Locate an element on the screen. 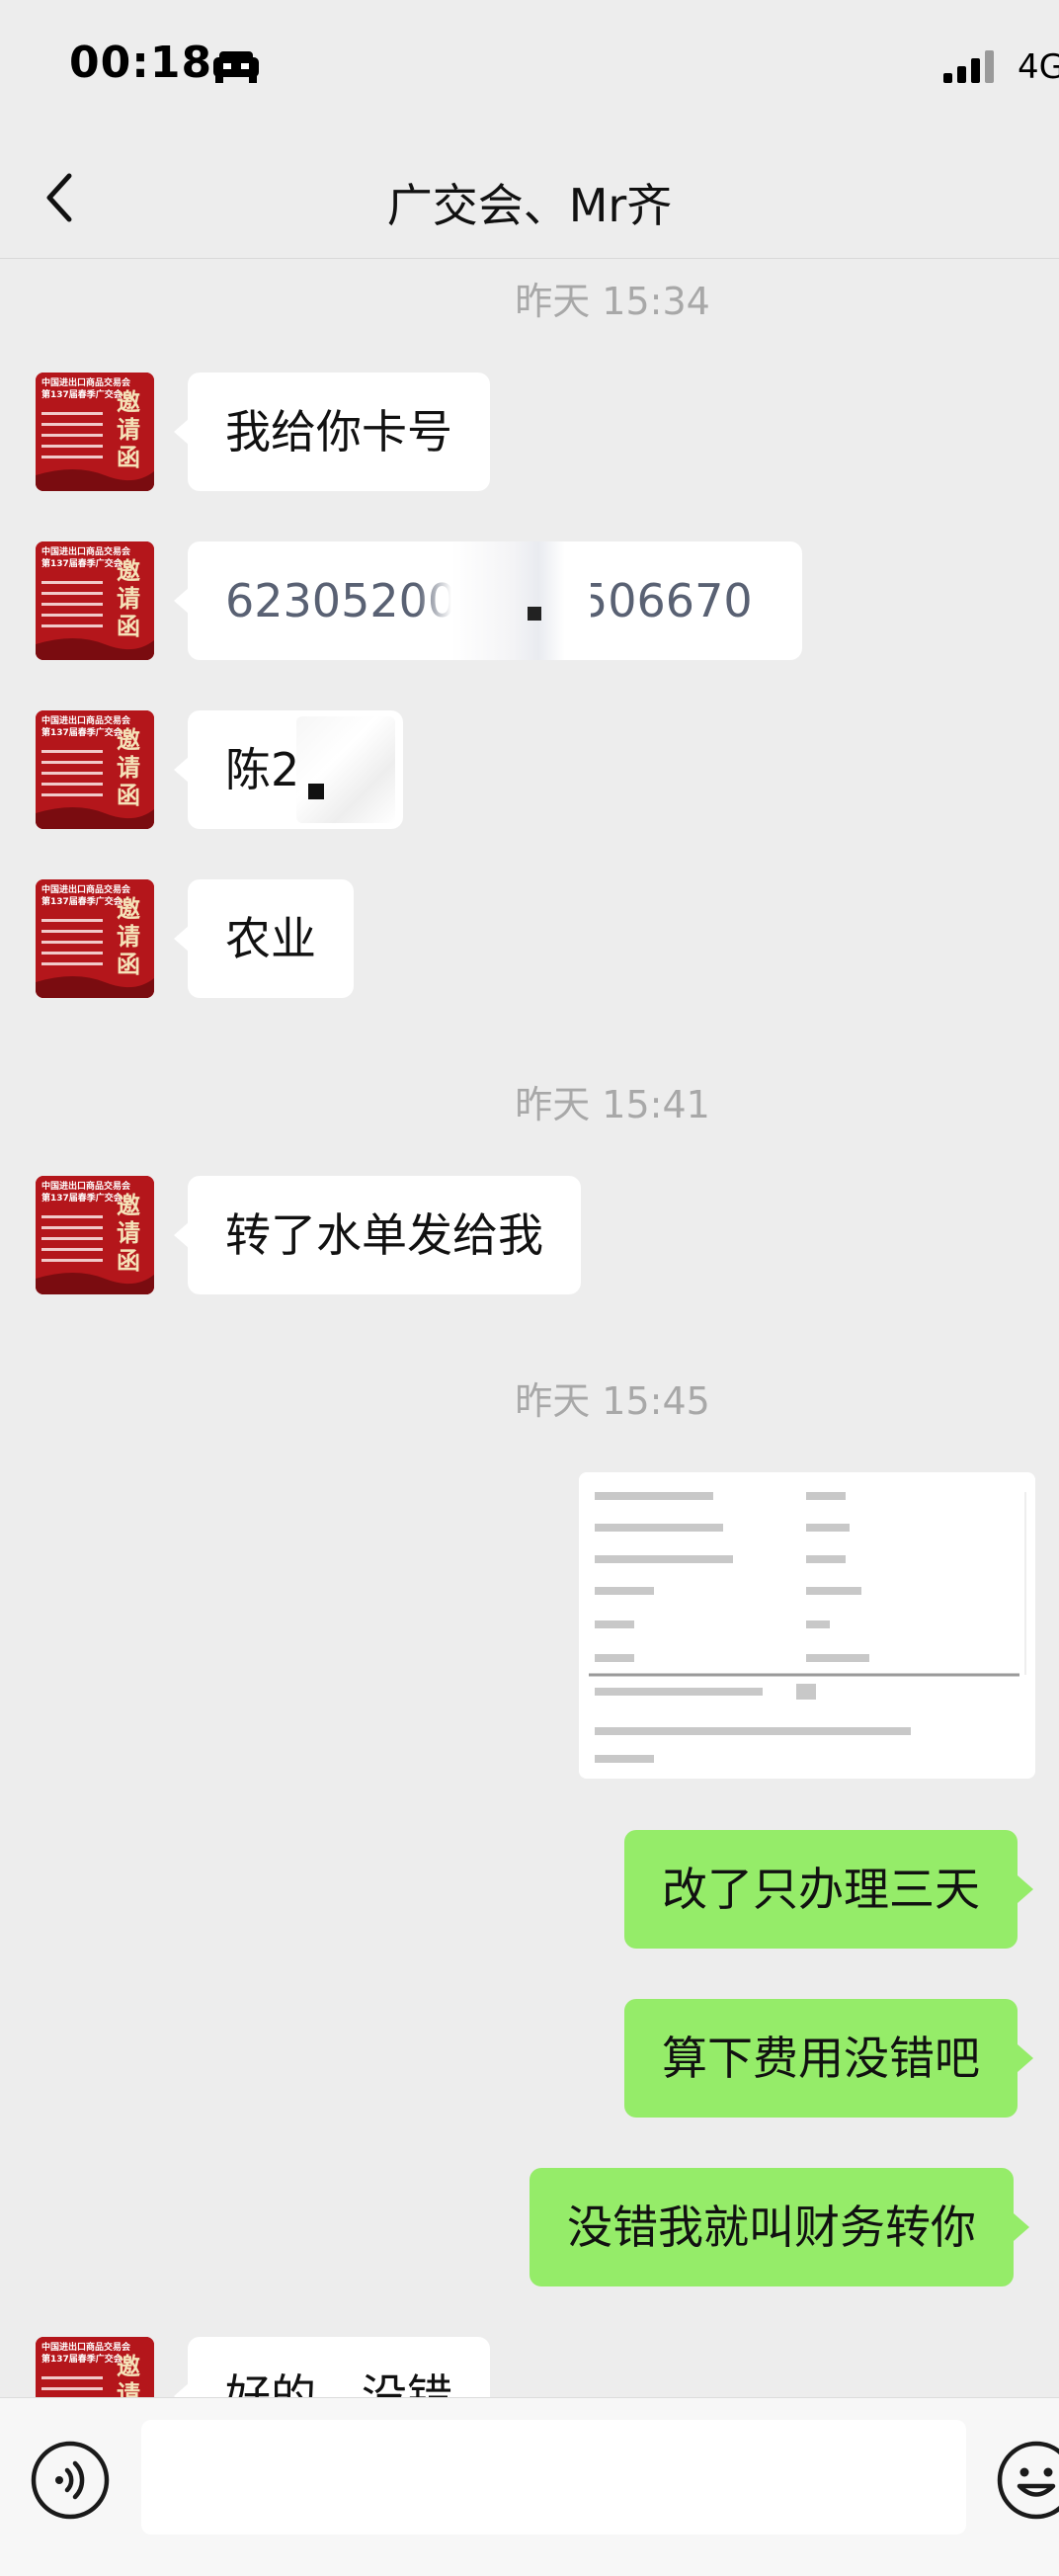  message-bubble: 算下费用没错吧 is located at coordinates (828, 2058).